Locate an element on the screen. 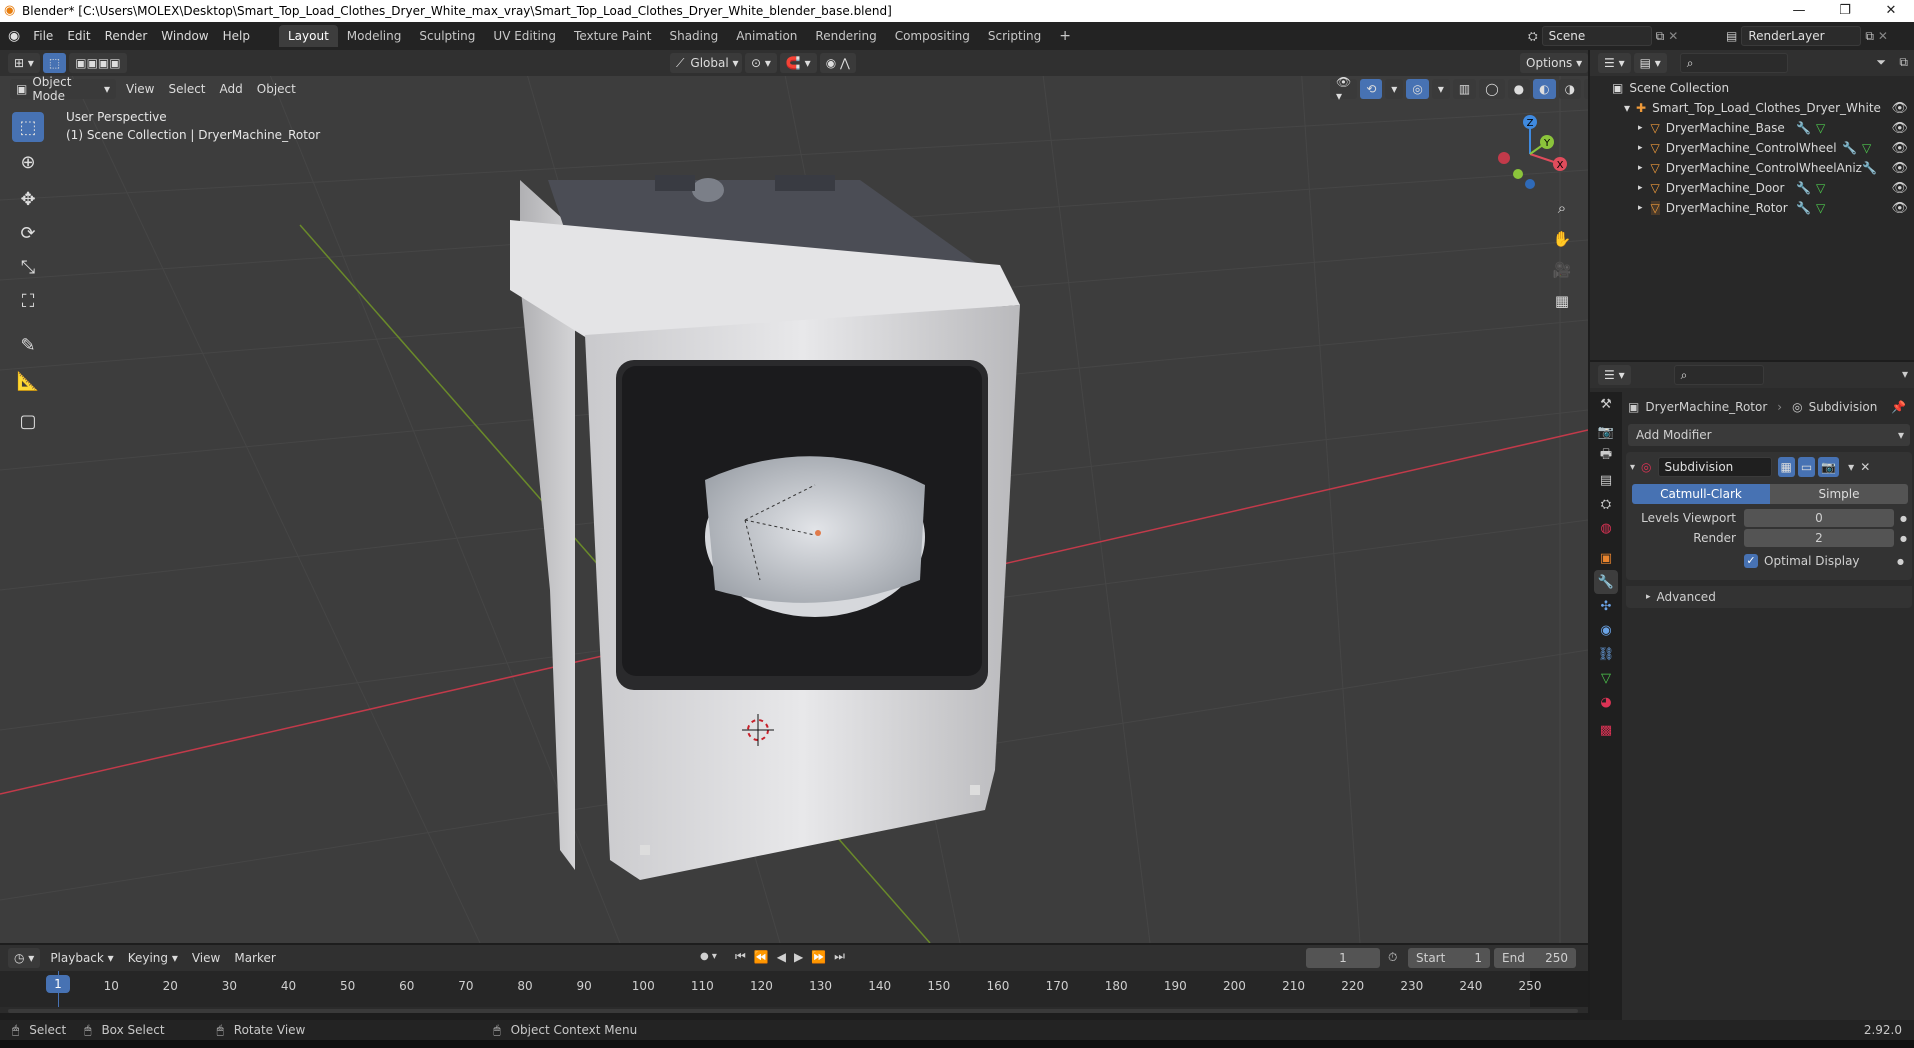 The height and width of the screenshot is (1048, 1914). particles-tab-icon: ✣ is located at coordinates (1606, 606).